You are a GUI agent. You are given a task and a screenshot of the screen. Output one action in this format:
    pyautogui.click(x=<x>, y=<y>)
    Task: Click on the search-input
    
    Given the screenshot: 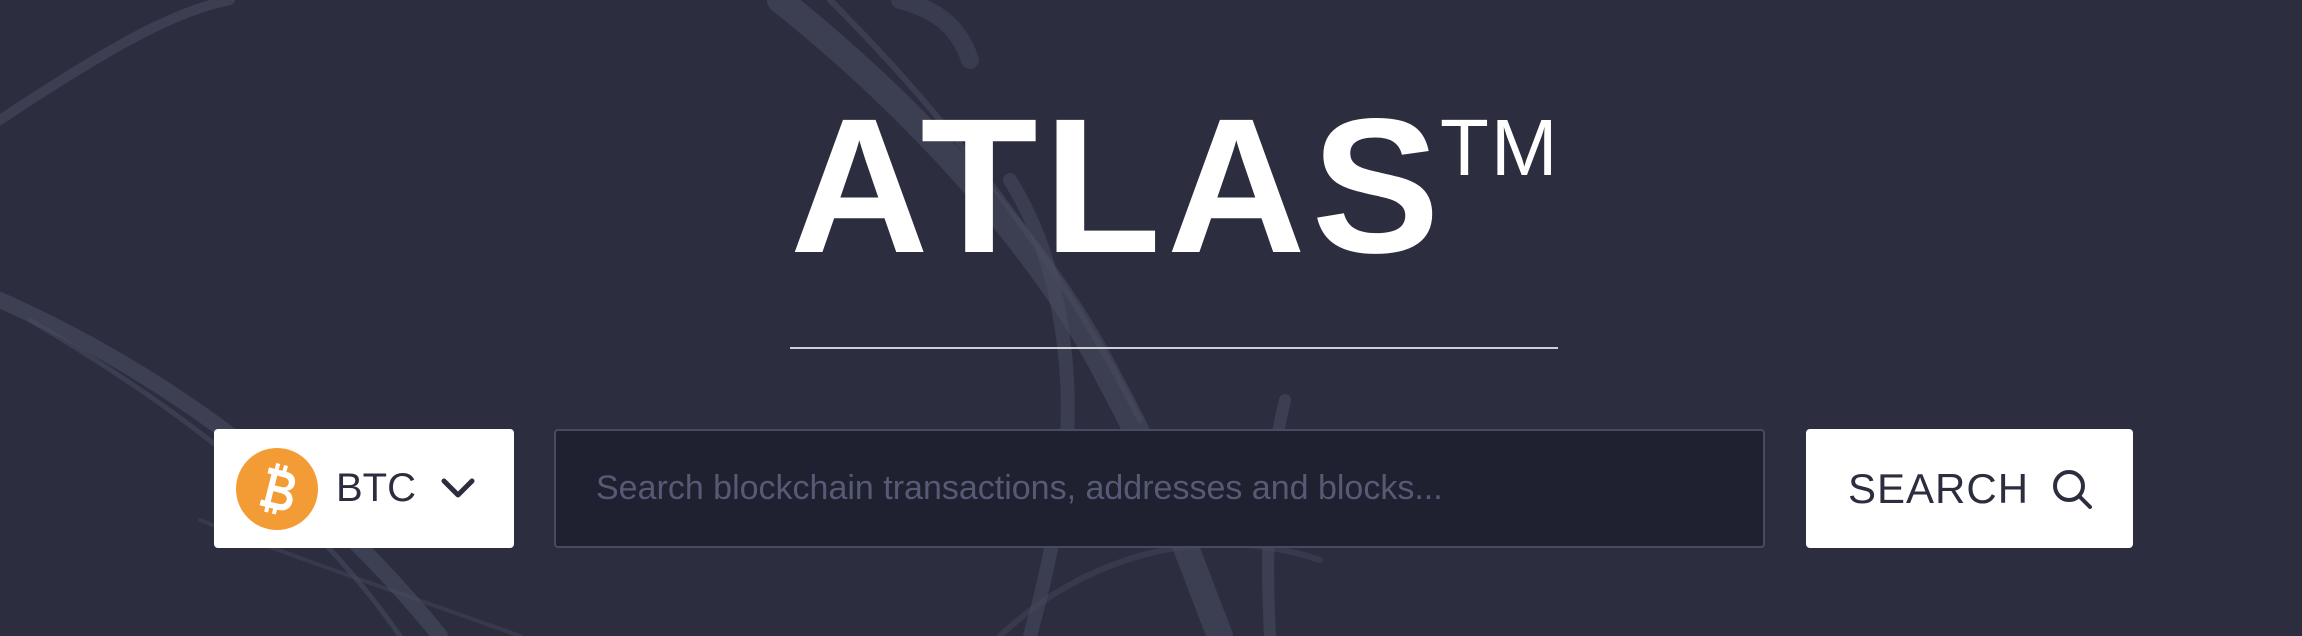 What is the action you would take?
    pyautogui.click(x=1159, y=488)
    